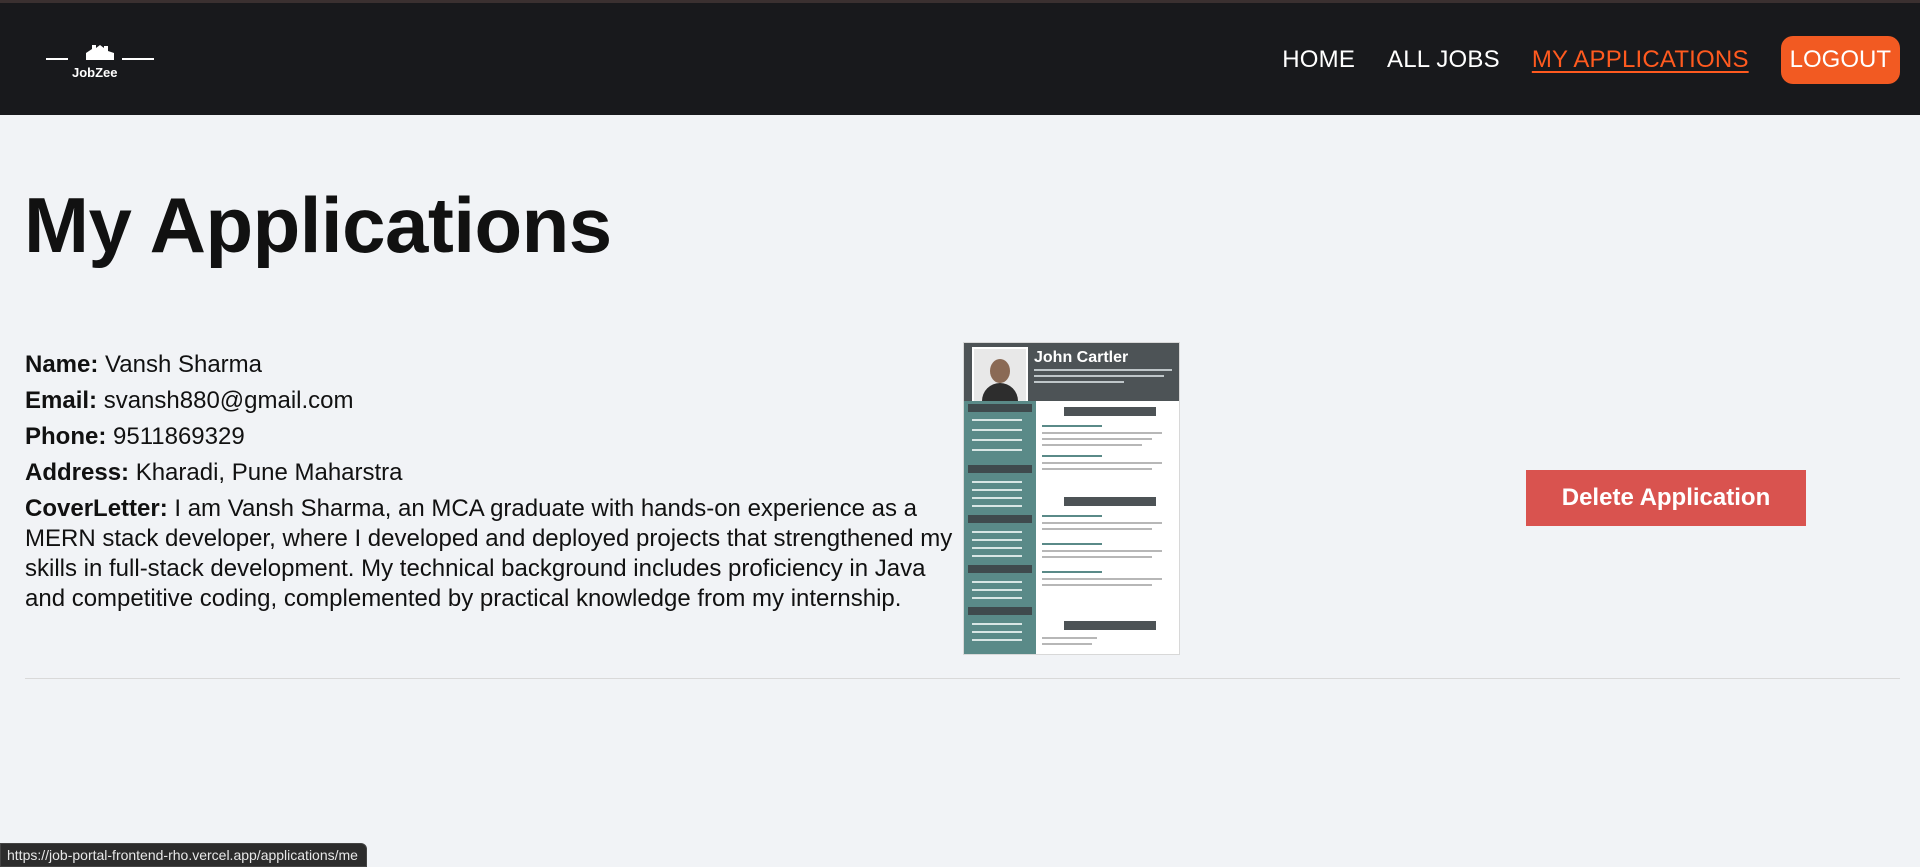 This screenshot has height=867, width=1920. I want to click on nav-all-jobs: ALL JOBS, so click(1443, 60).